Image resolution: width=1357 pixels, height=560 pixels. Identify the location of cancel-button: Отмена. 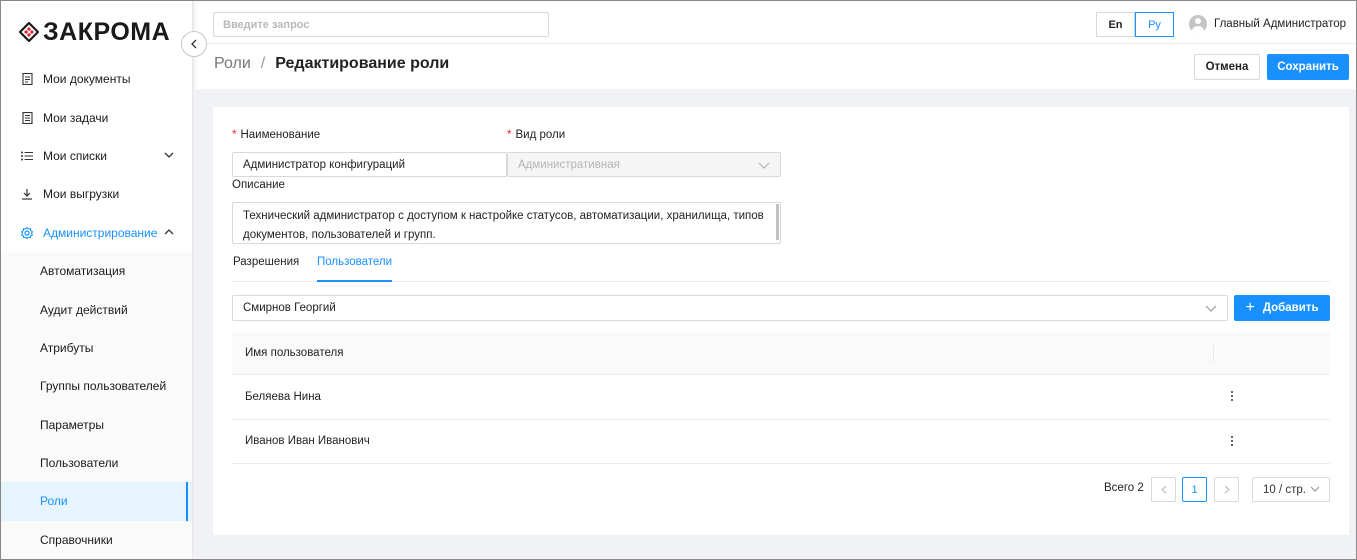
(1227, 67).